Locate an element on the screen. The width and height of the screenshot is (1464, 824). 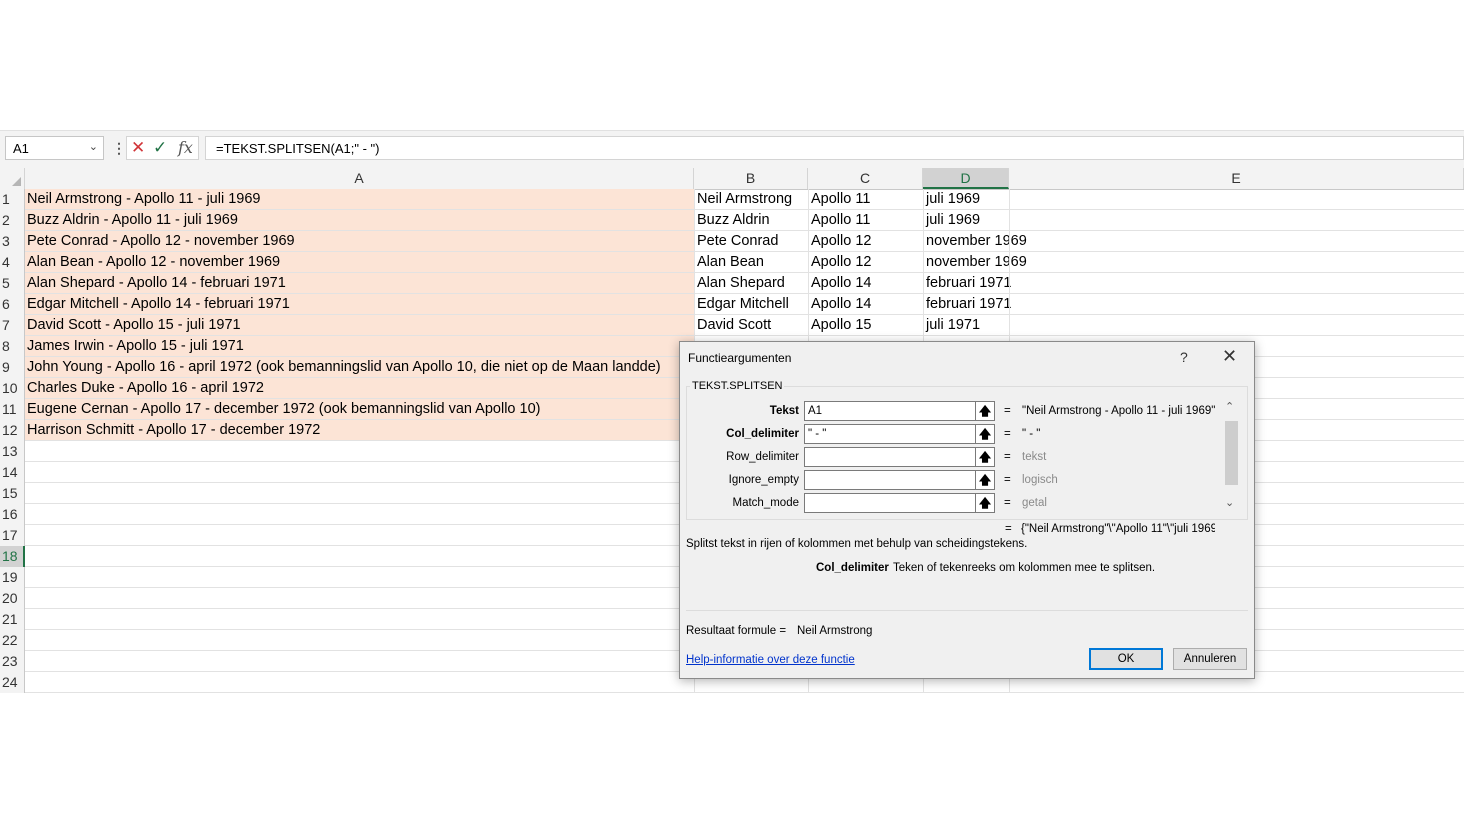
formula-input: =TEKST.SPLITSEN(A1;" - ") is located at coordinates (834, 148).